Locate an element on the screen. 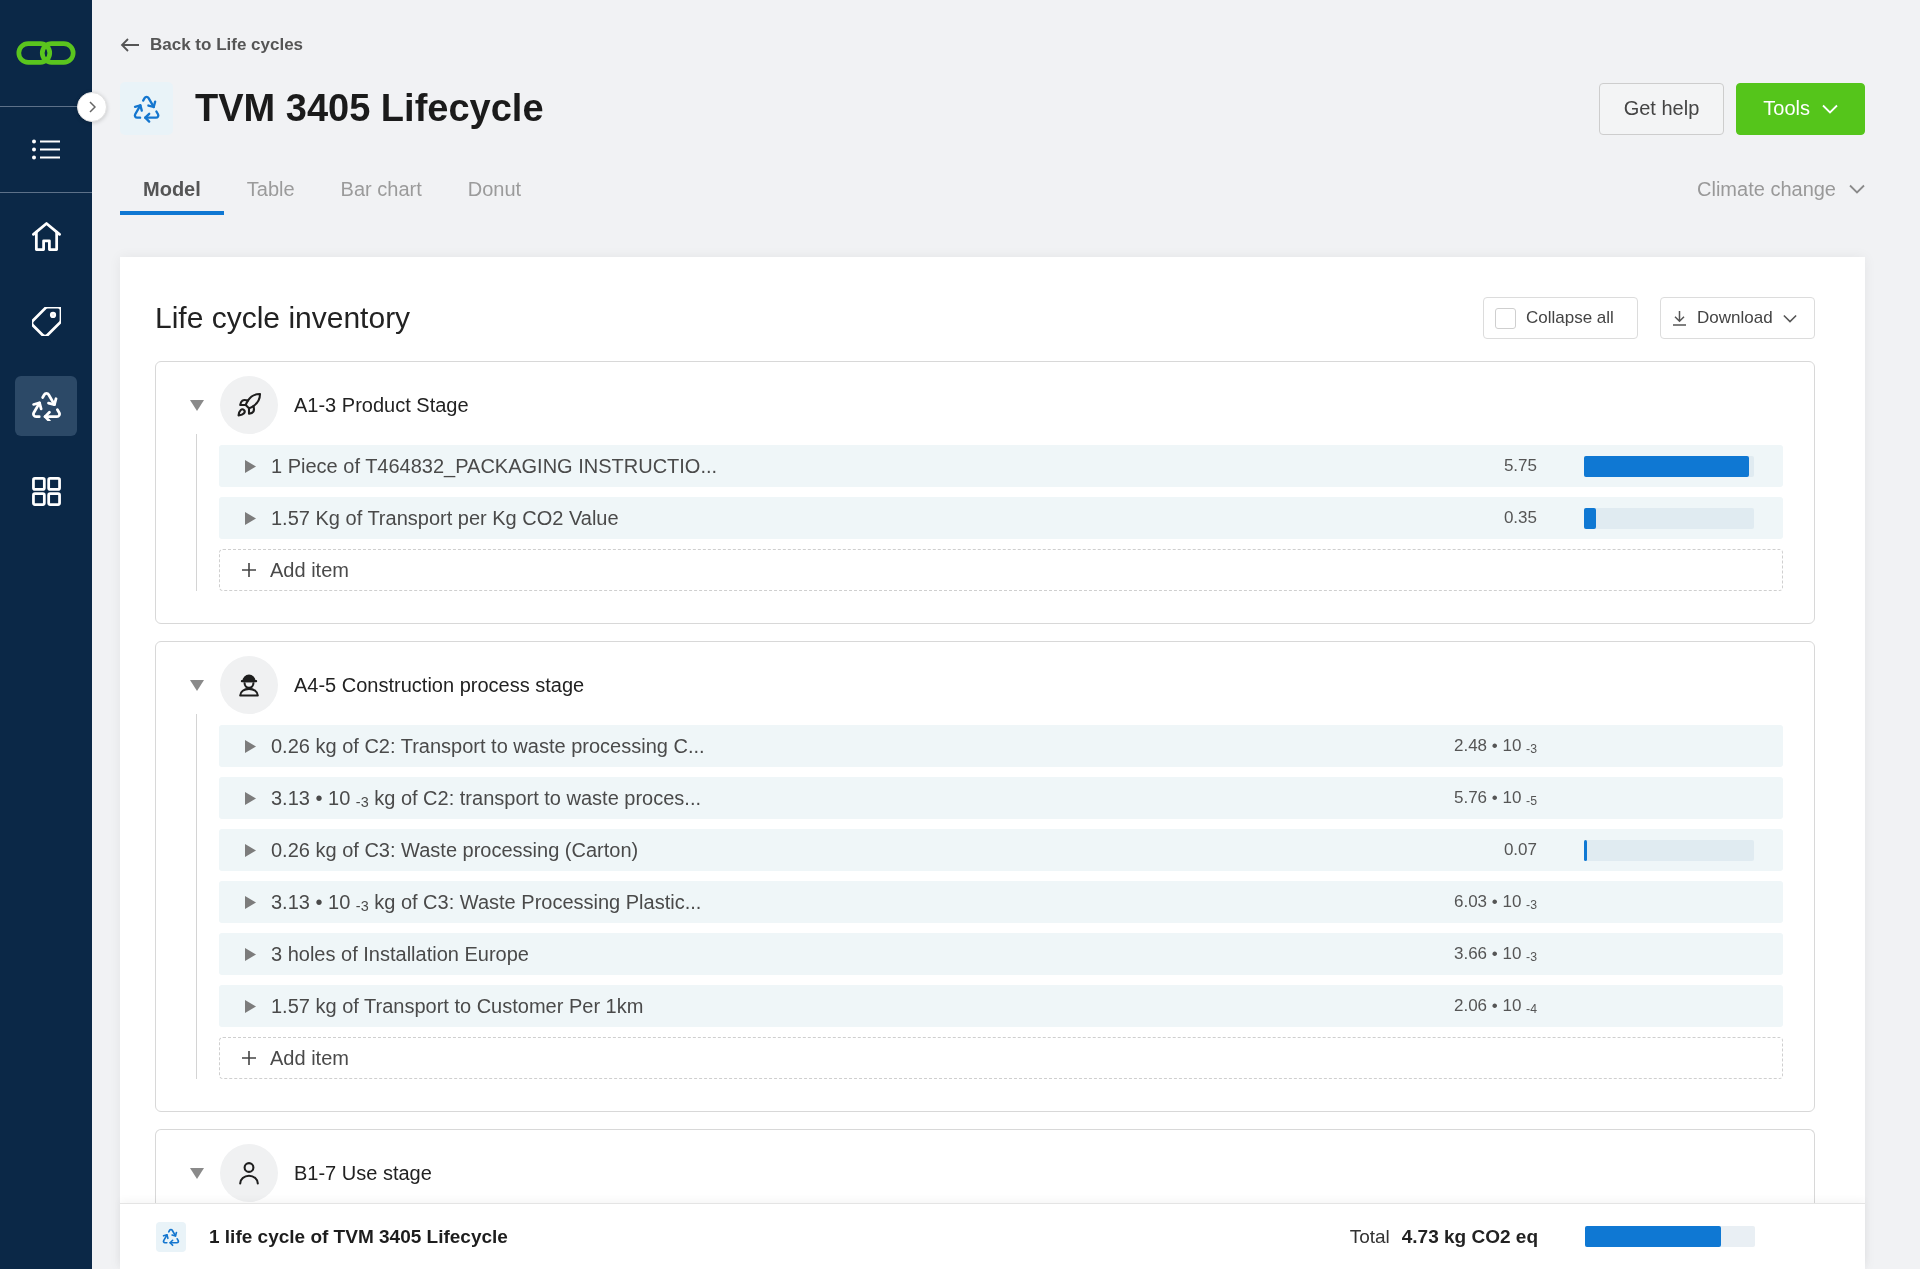  row-value: 0.07 is located at coordinates (1520, 850).